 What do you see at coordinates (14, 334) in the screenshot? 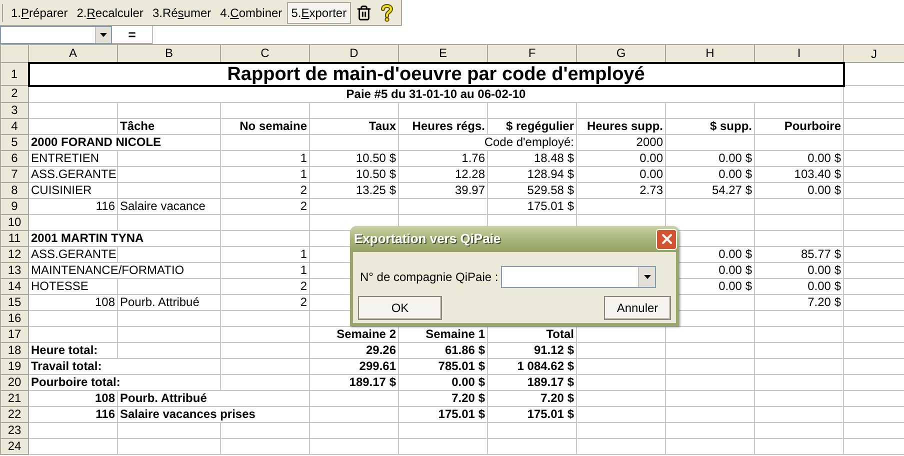
I see `row-header: 17` at bounding box center [14, 334].